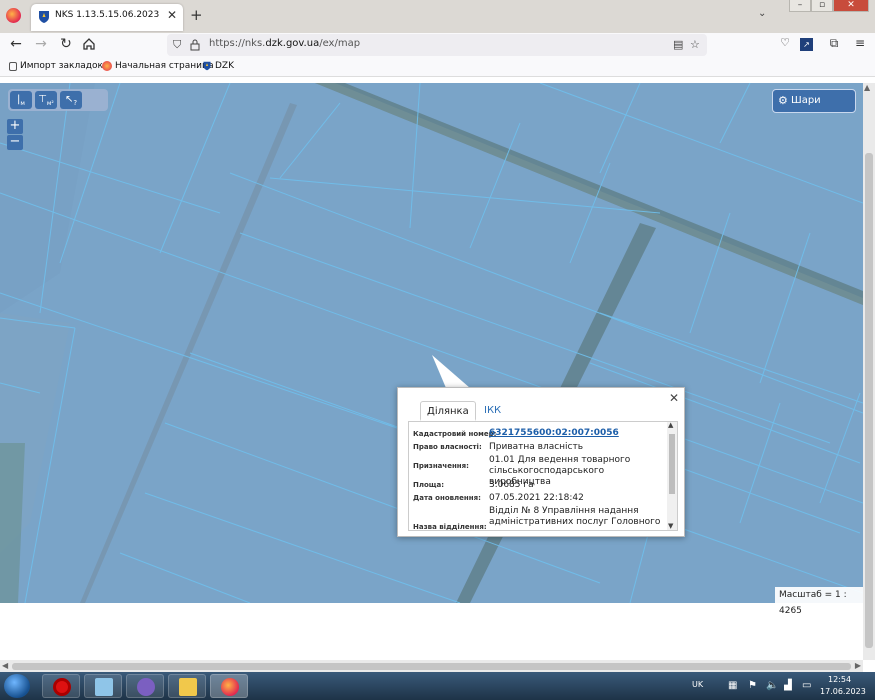 The height and width of the screenshot is (700, 875). I want to click on shield-icon: ⛉, so click(177, 45).